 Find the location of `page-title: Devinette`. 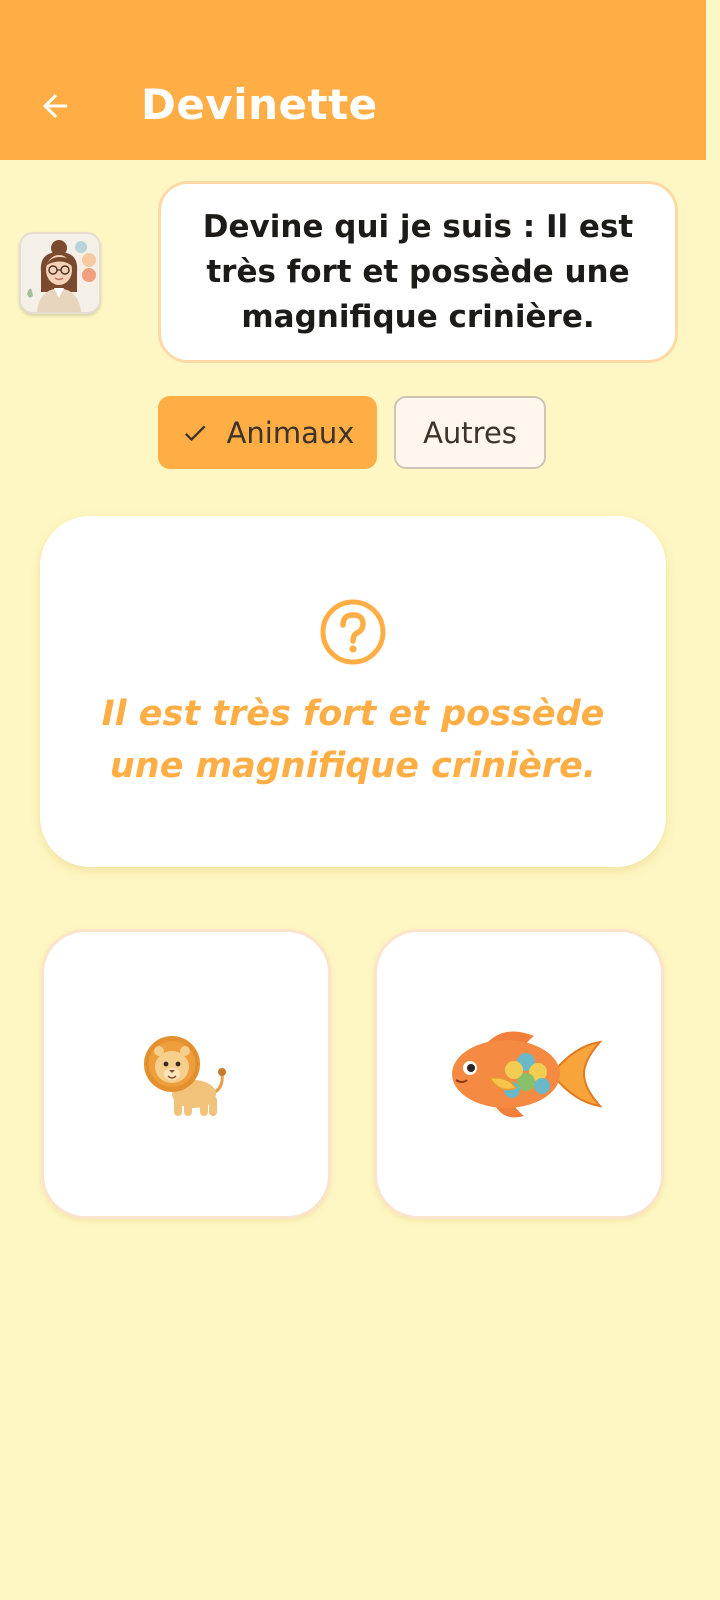

page-title: Devinette is located at coordinates (259, 104).